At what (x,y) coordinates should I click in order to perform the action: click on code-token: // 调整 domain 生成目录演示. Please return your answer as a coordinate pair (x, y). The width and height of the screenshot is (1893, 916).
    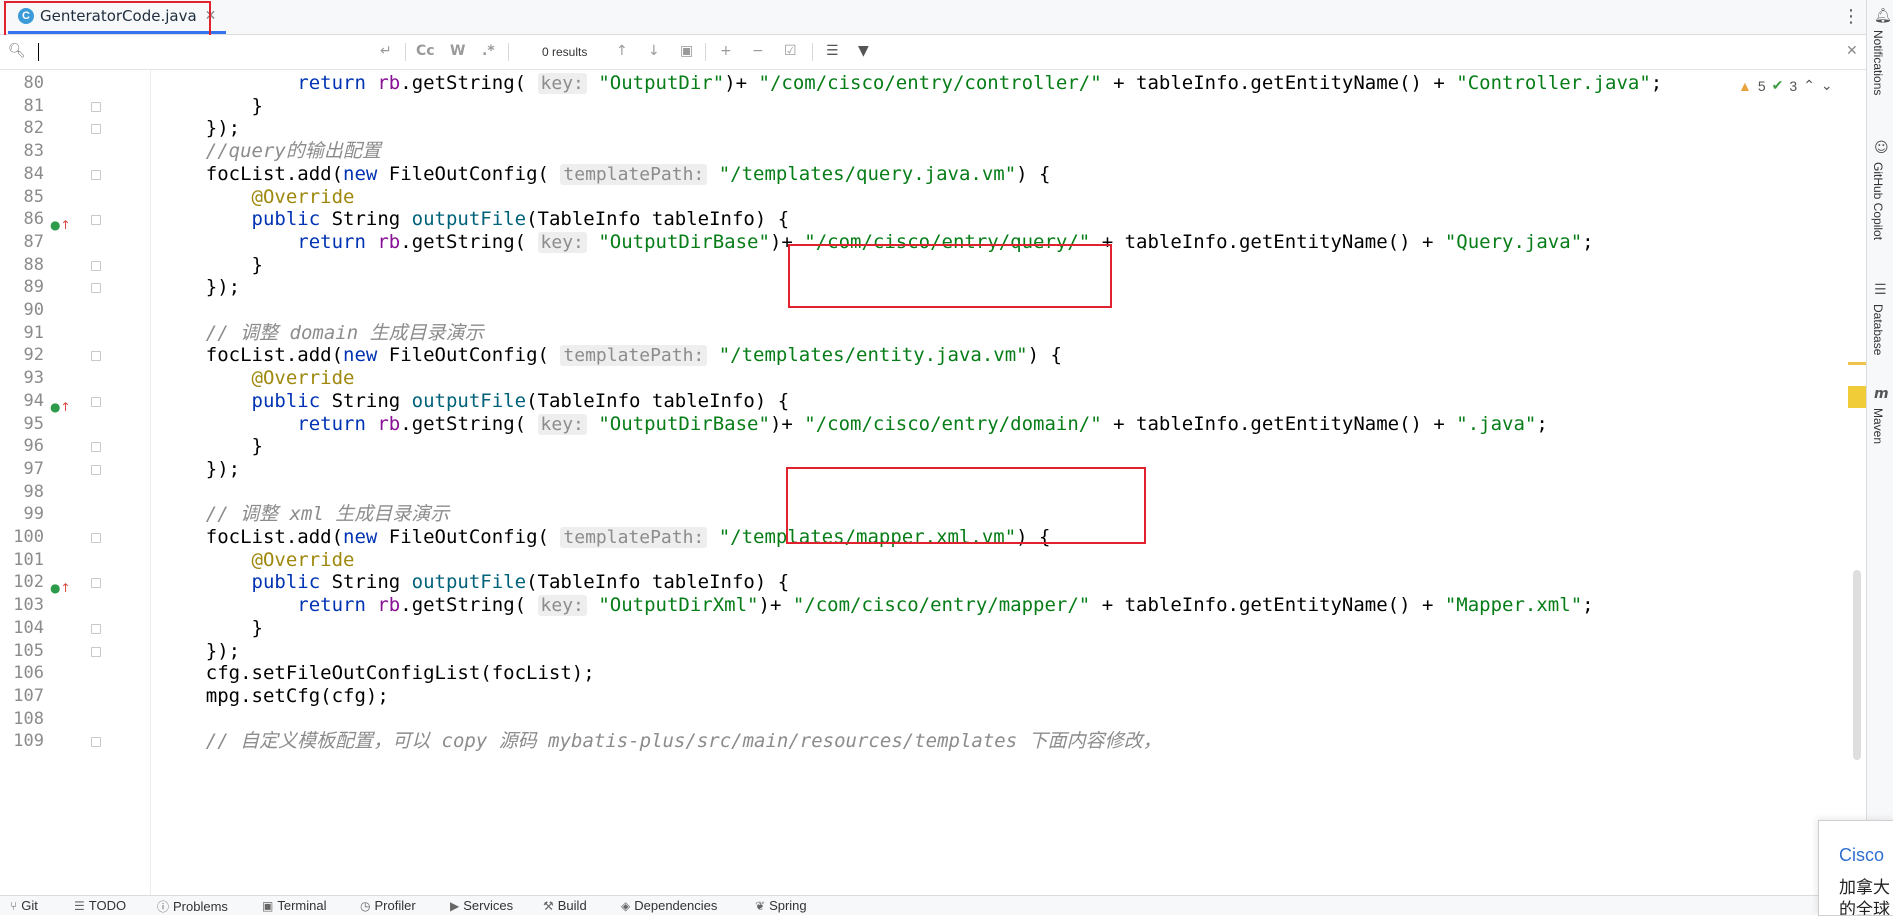
    Looking at the image, I should click on (322, 332).